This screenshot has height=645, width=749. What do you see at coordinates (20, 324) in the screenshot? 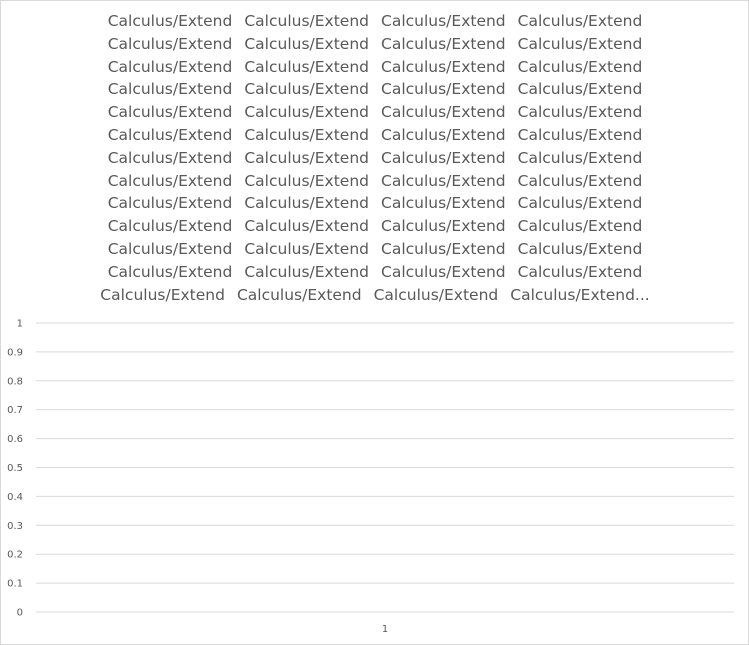
I see `y-tick-label: 1` at bounding box center [20, 324].